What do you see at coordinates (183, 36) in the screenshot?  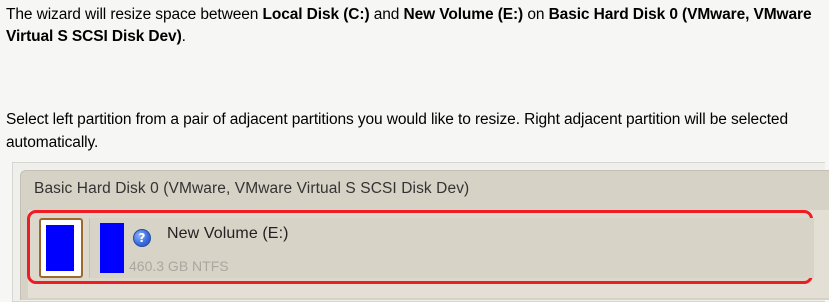 I see `intro-suffix: .` at bounding box center [183, 36].